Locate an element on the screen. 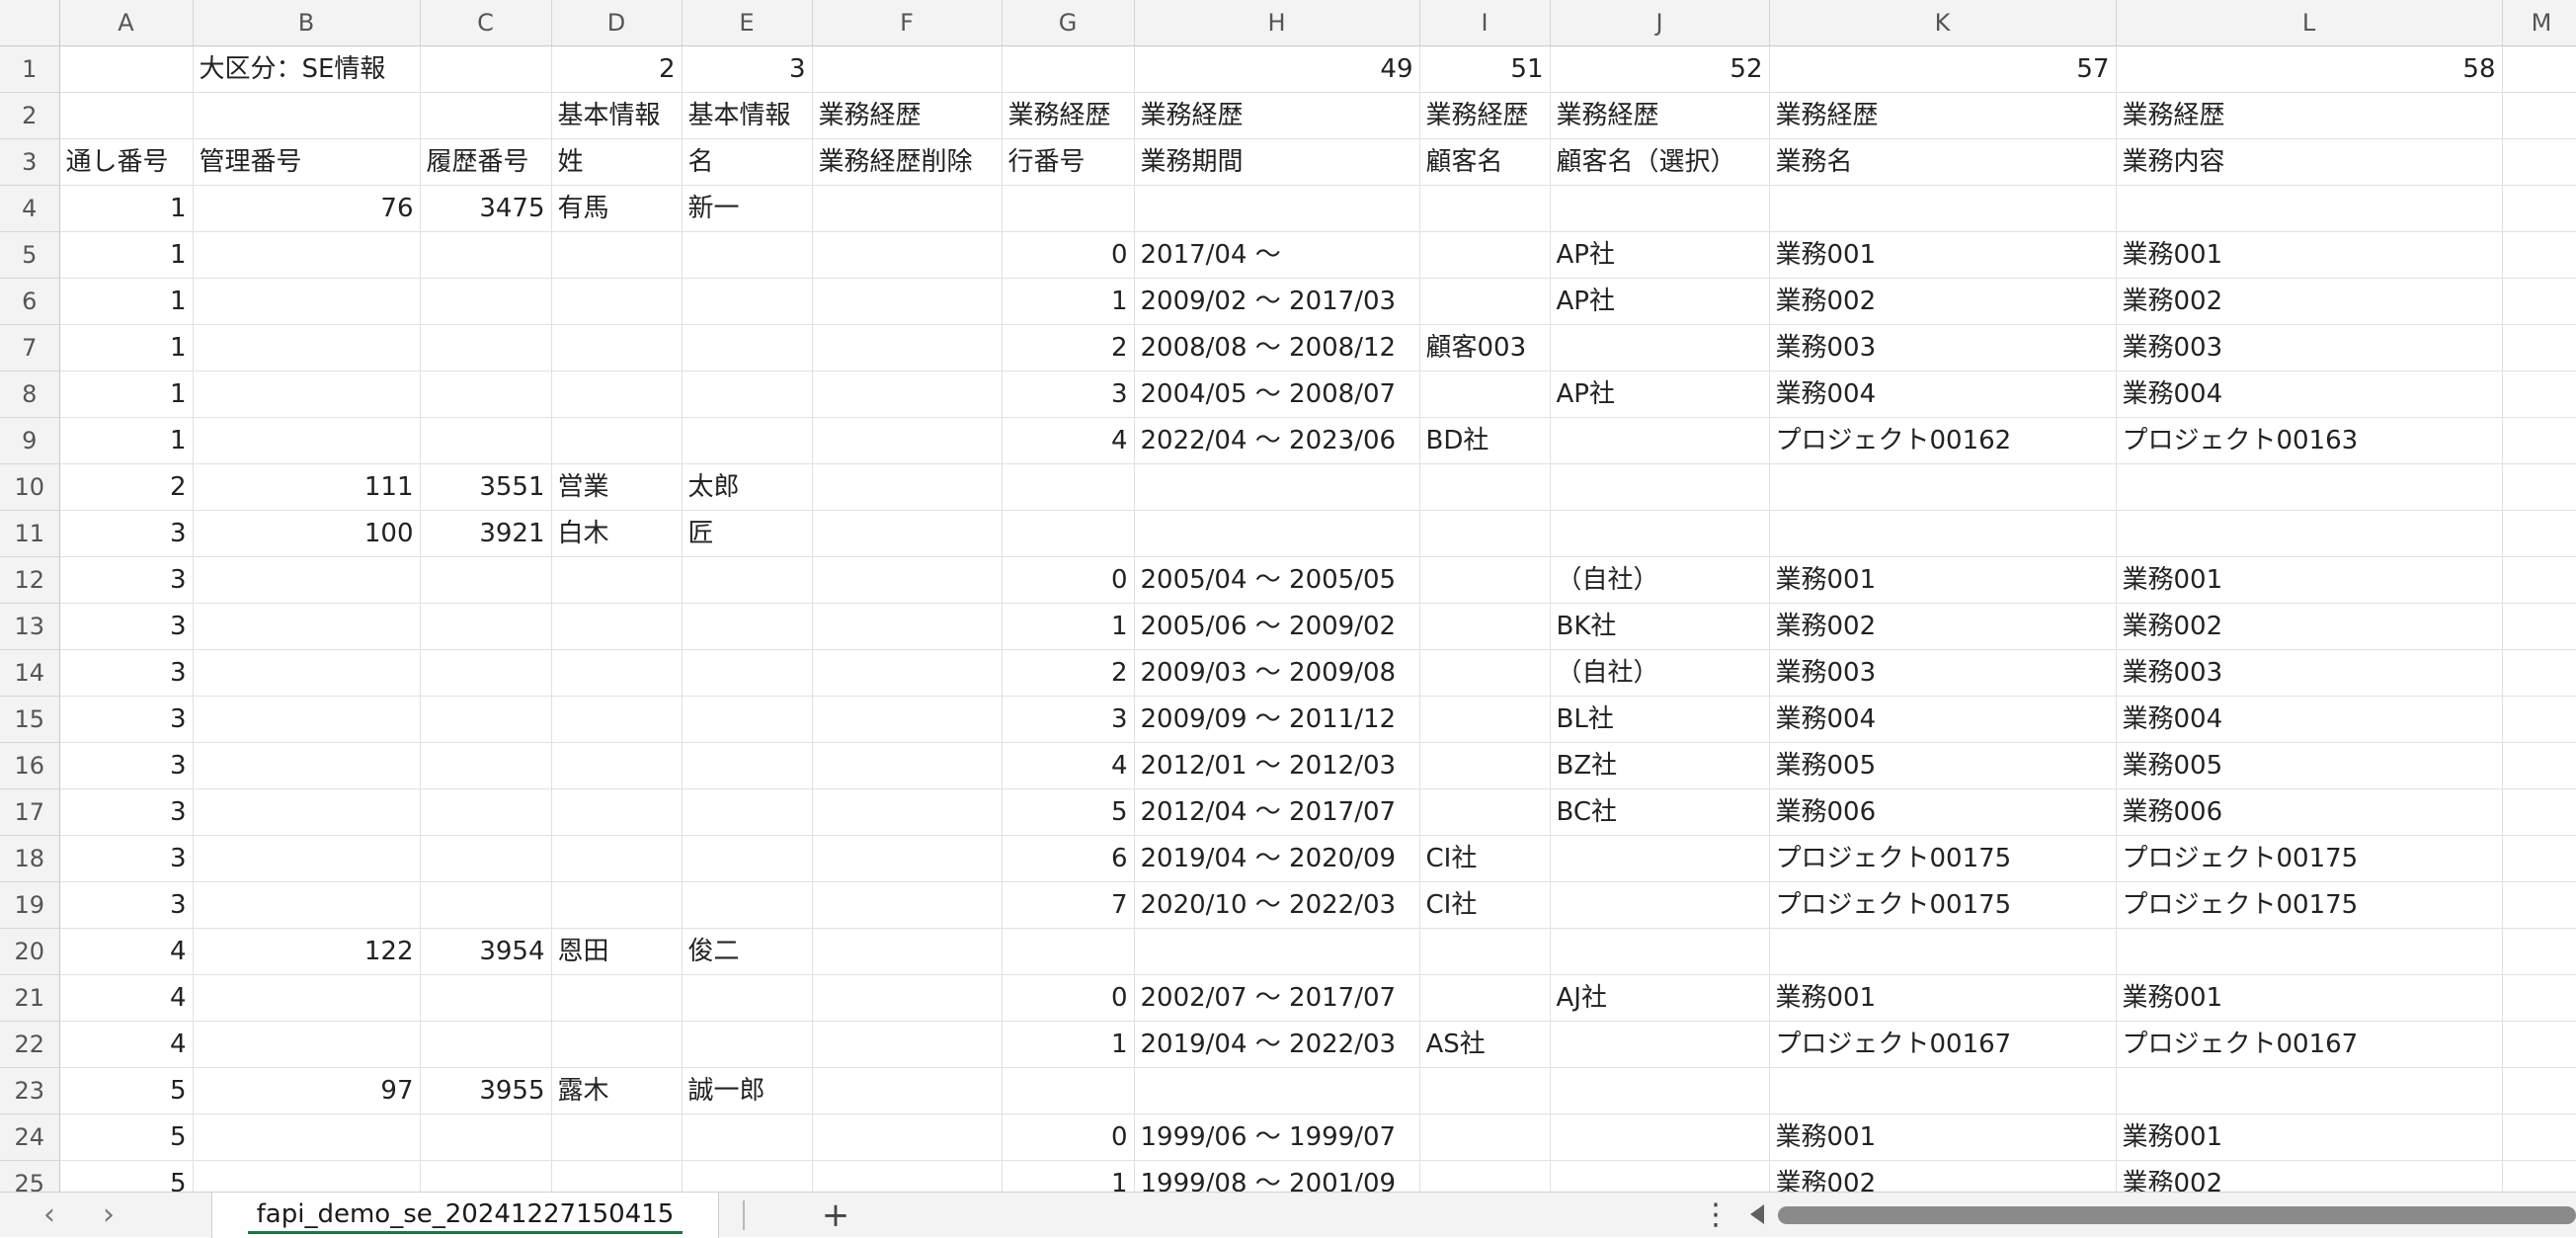  cell-l3: 業務内容 is located at coordinates (2309, 162).